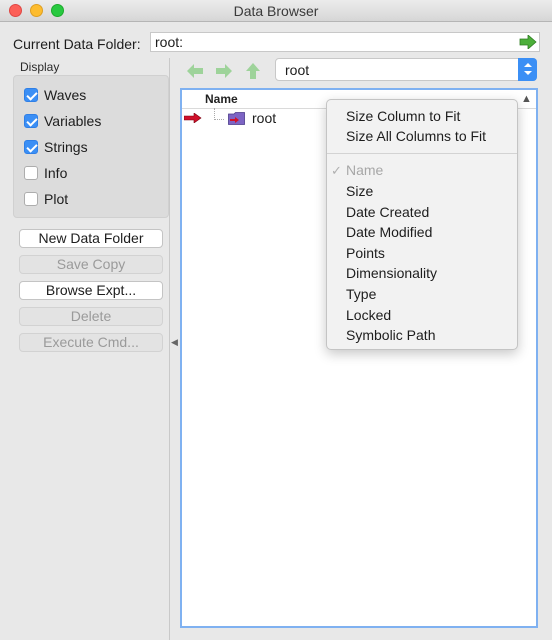  Describe the element at coordinates (253, 71) in the screenshot. I see `up-arrow-icon` at that location.